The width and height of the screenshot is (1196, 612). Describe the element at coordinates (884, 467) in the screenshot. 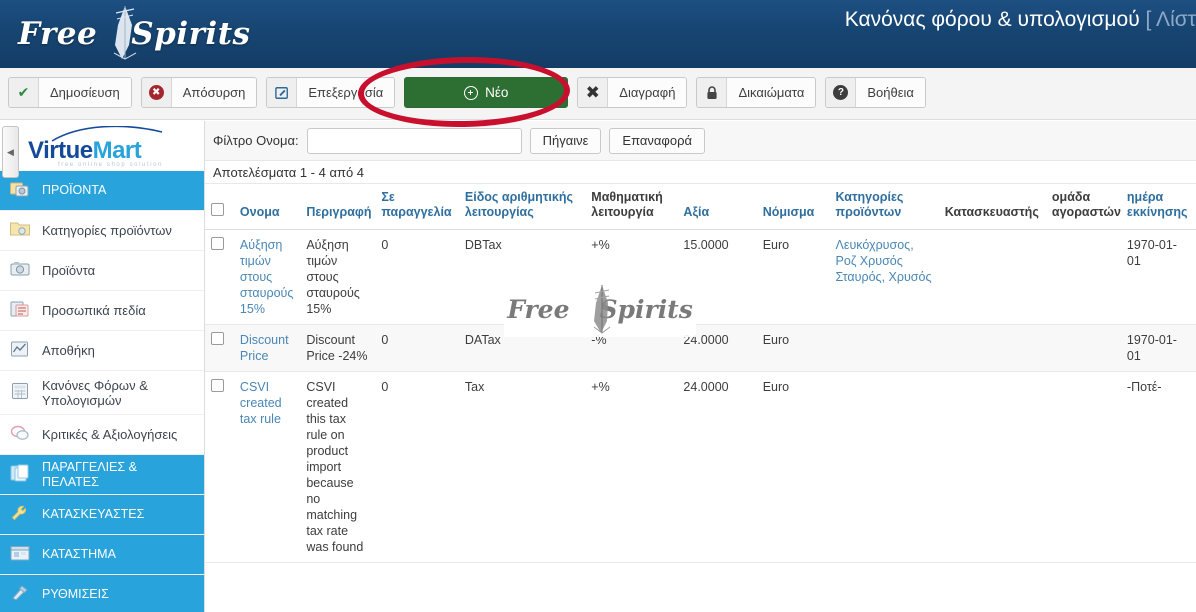

I see `cell-categories` at that location.